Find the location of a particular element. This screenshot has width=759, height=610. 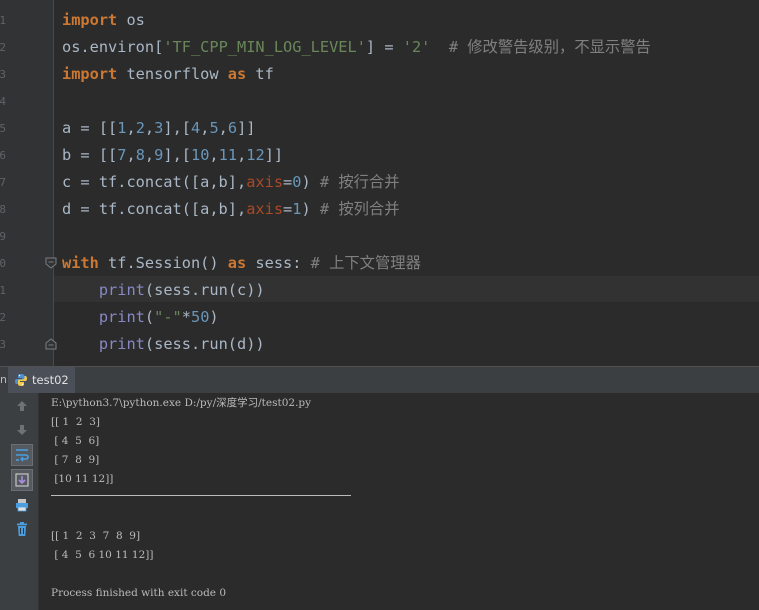

arrow-down-icon is located at coordinates (22, 430).